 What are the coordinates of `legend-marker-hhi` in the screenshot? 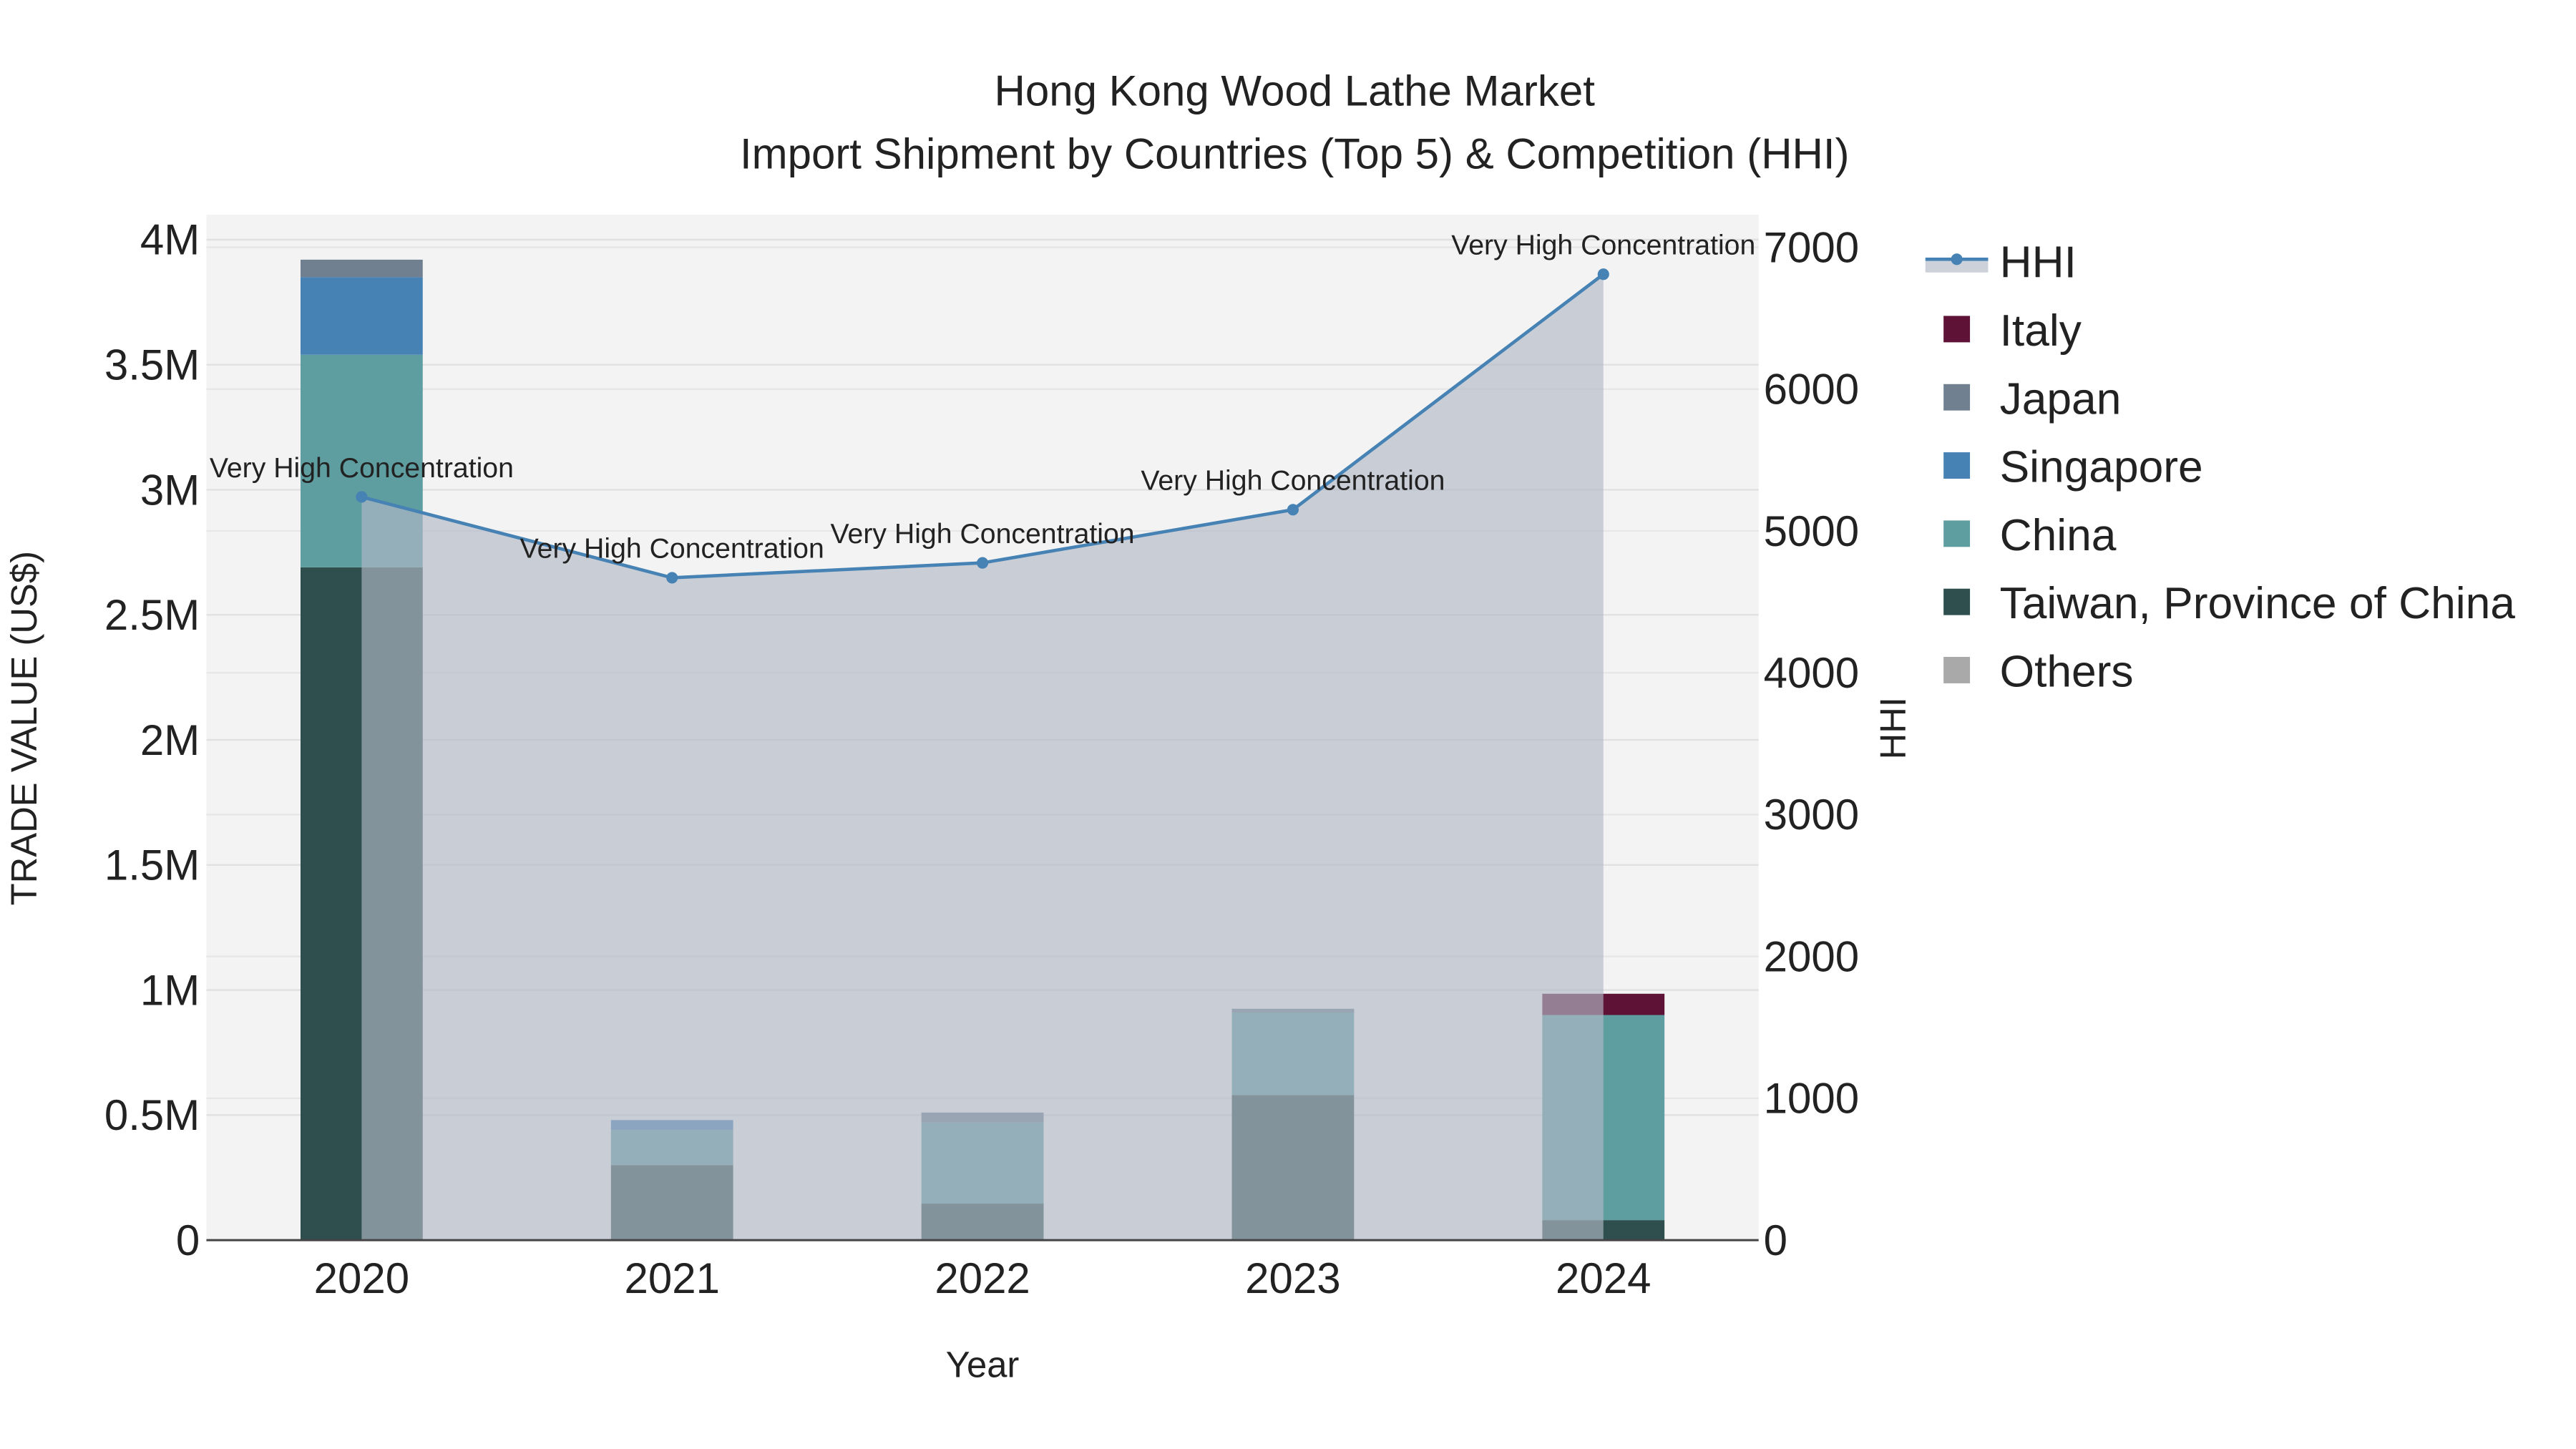 It's located at (1957, 259).